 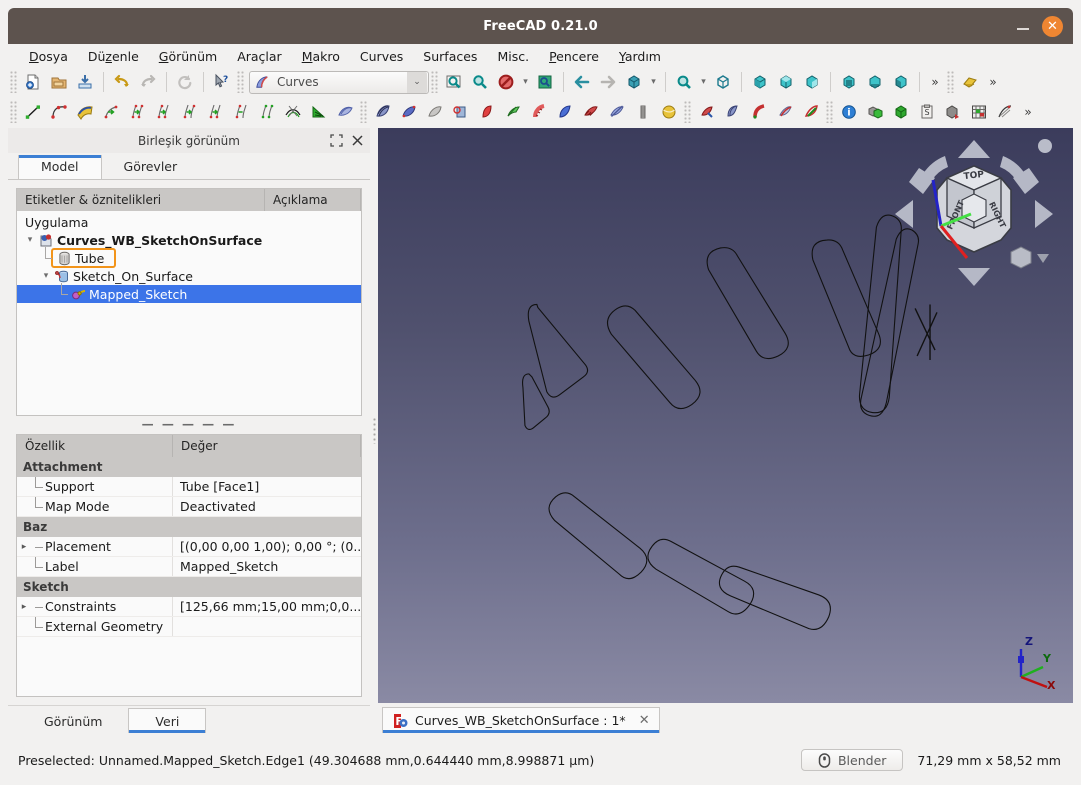 I want to click on redo-icon, so click(x=148, y=82).